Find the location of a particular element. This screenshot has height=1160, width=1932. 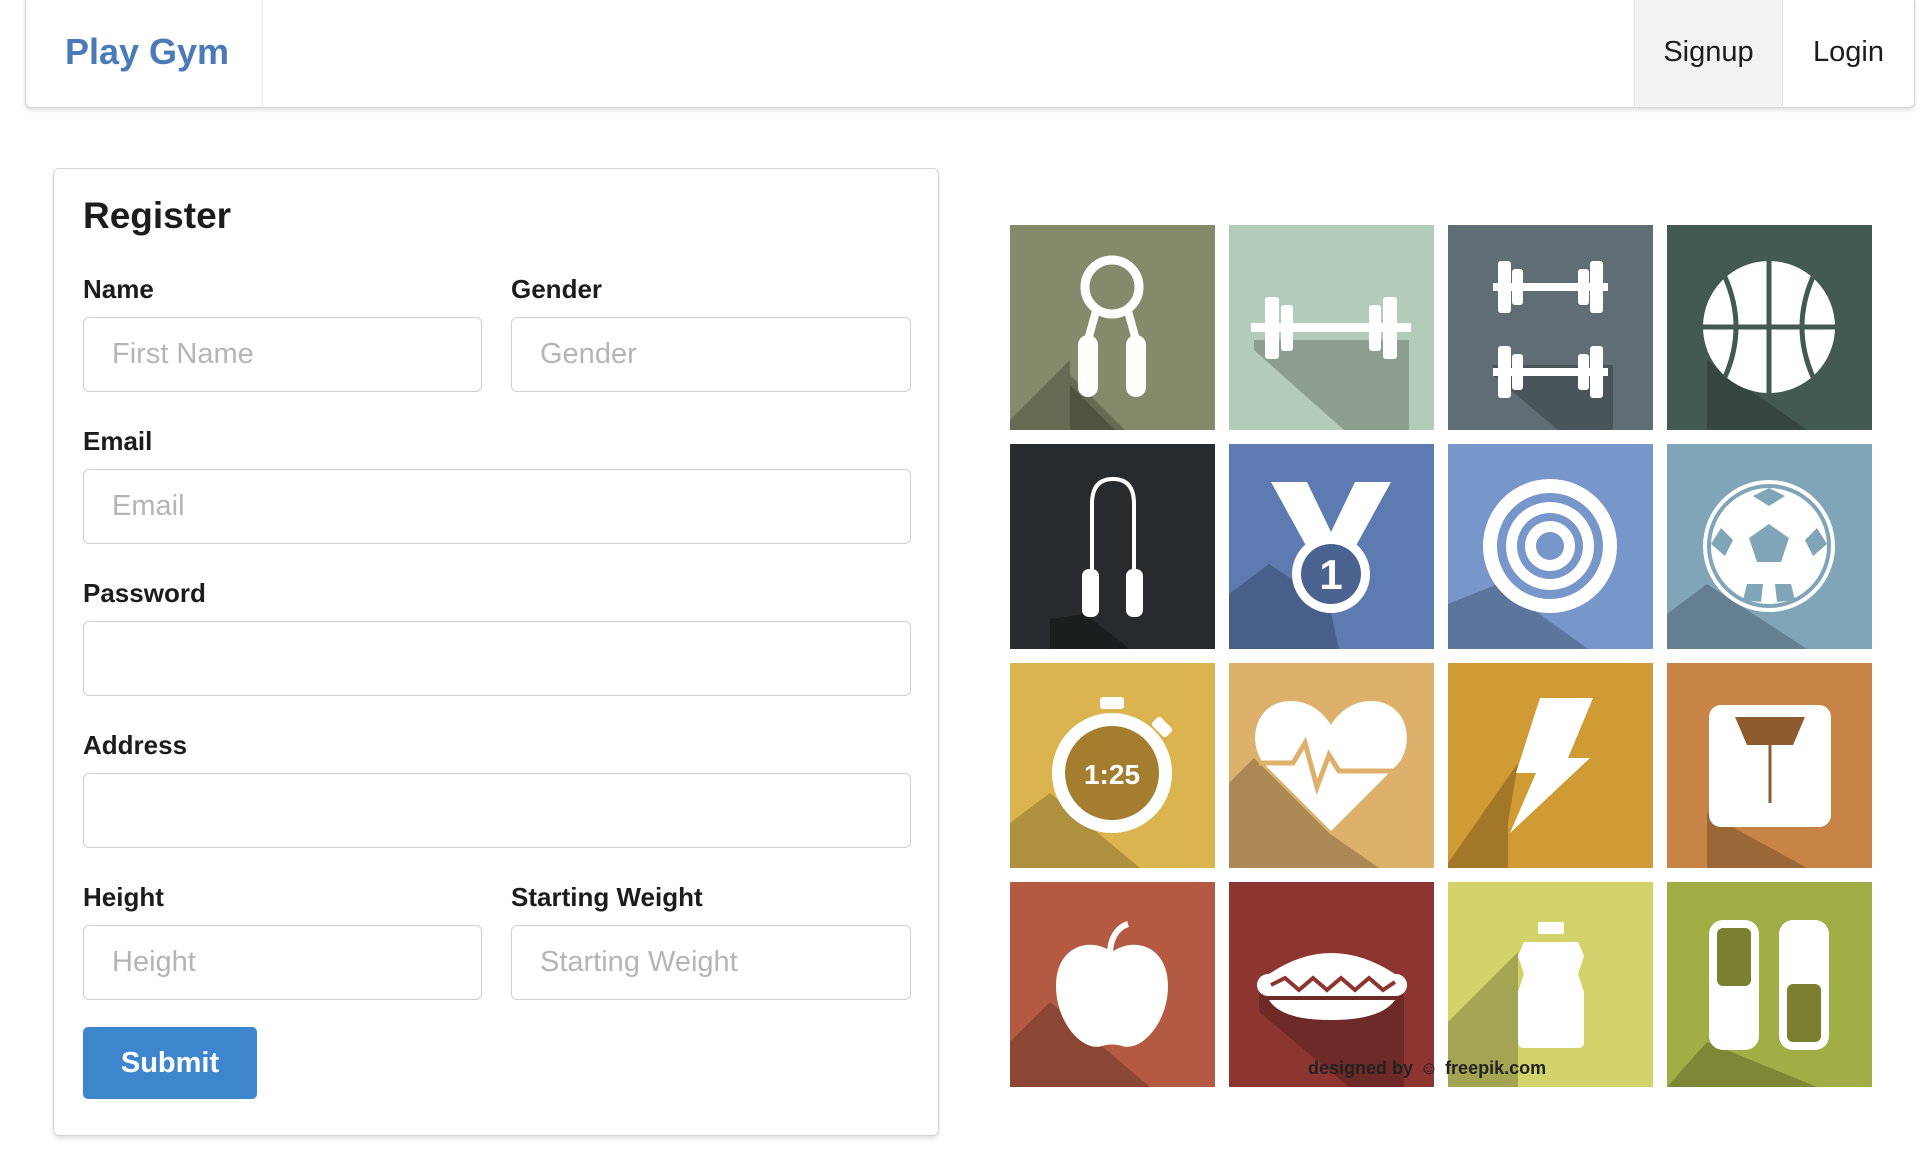

stopwatch-time: 1:25 is located at coordinates (1112, 774).